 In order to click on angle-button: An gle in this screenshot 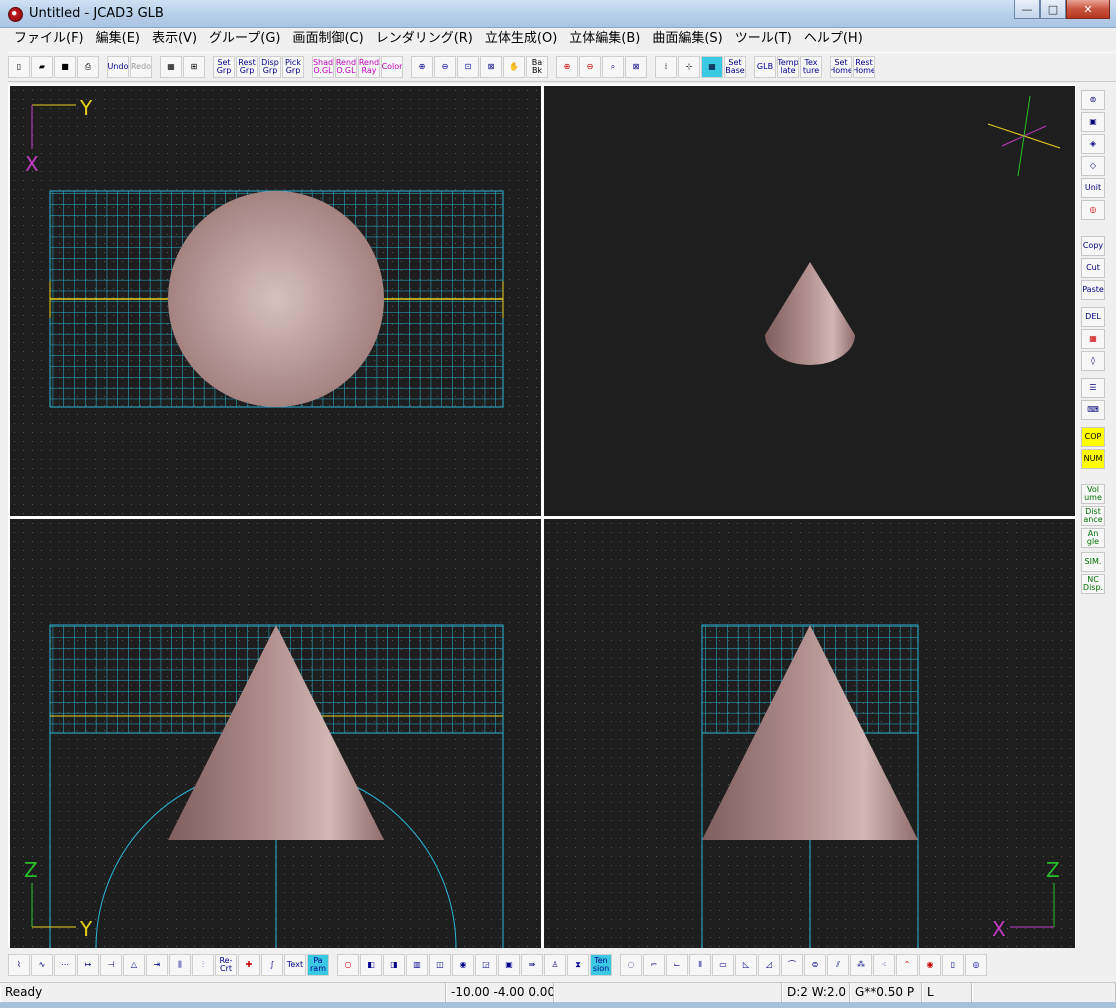, I will do `click(1093, 538)`.